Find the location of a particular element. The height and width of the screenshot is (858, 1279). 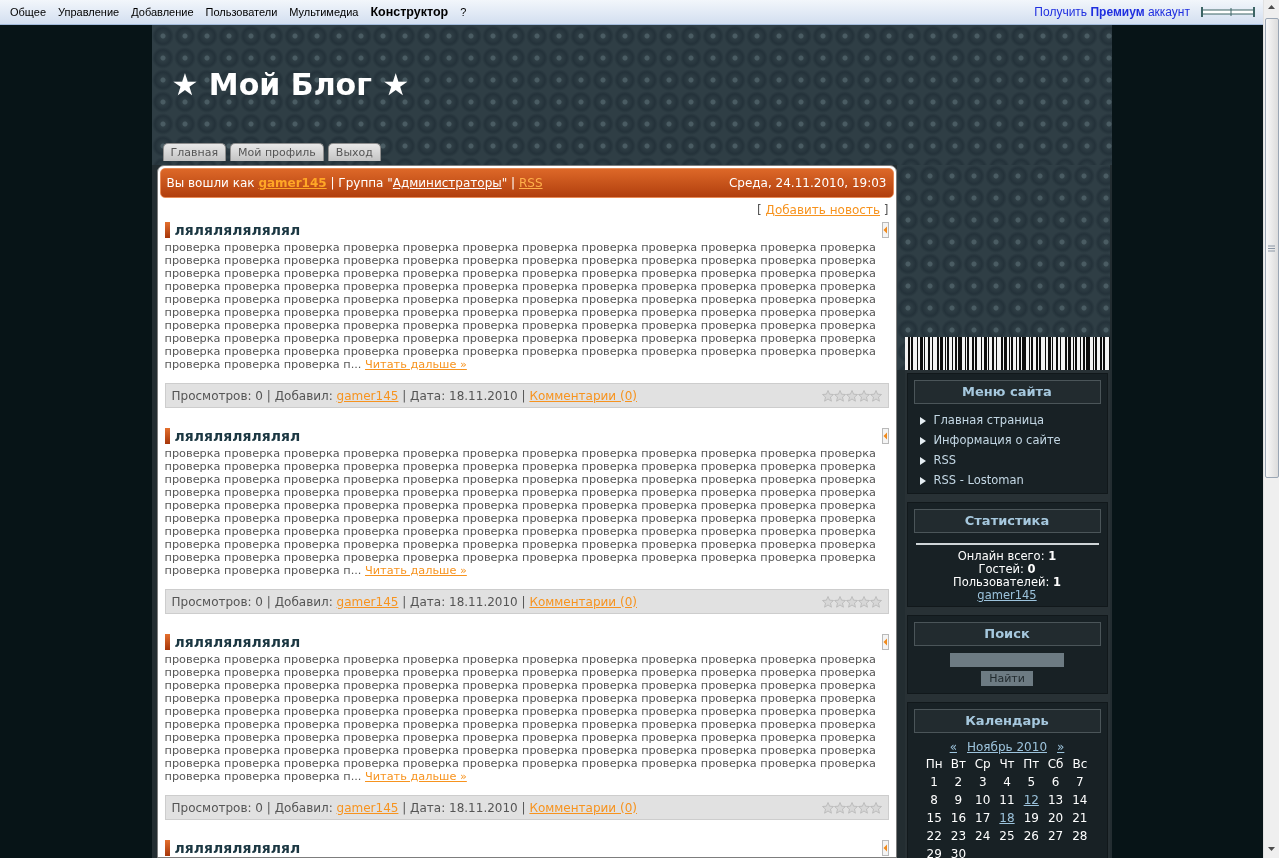

block-heading: Календарь is located at coordinates (1007, 721).